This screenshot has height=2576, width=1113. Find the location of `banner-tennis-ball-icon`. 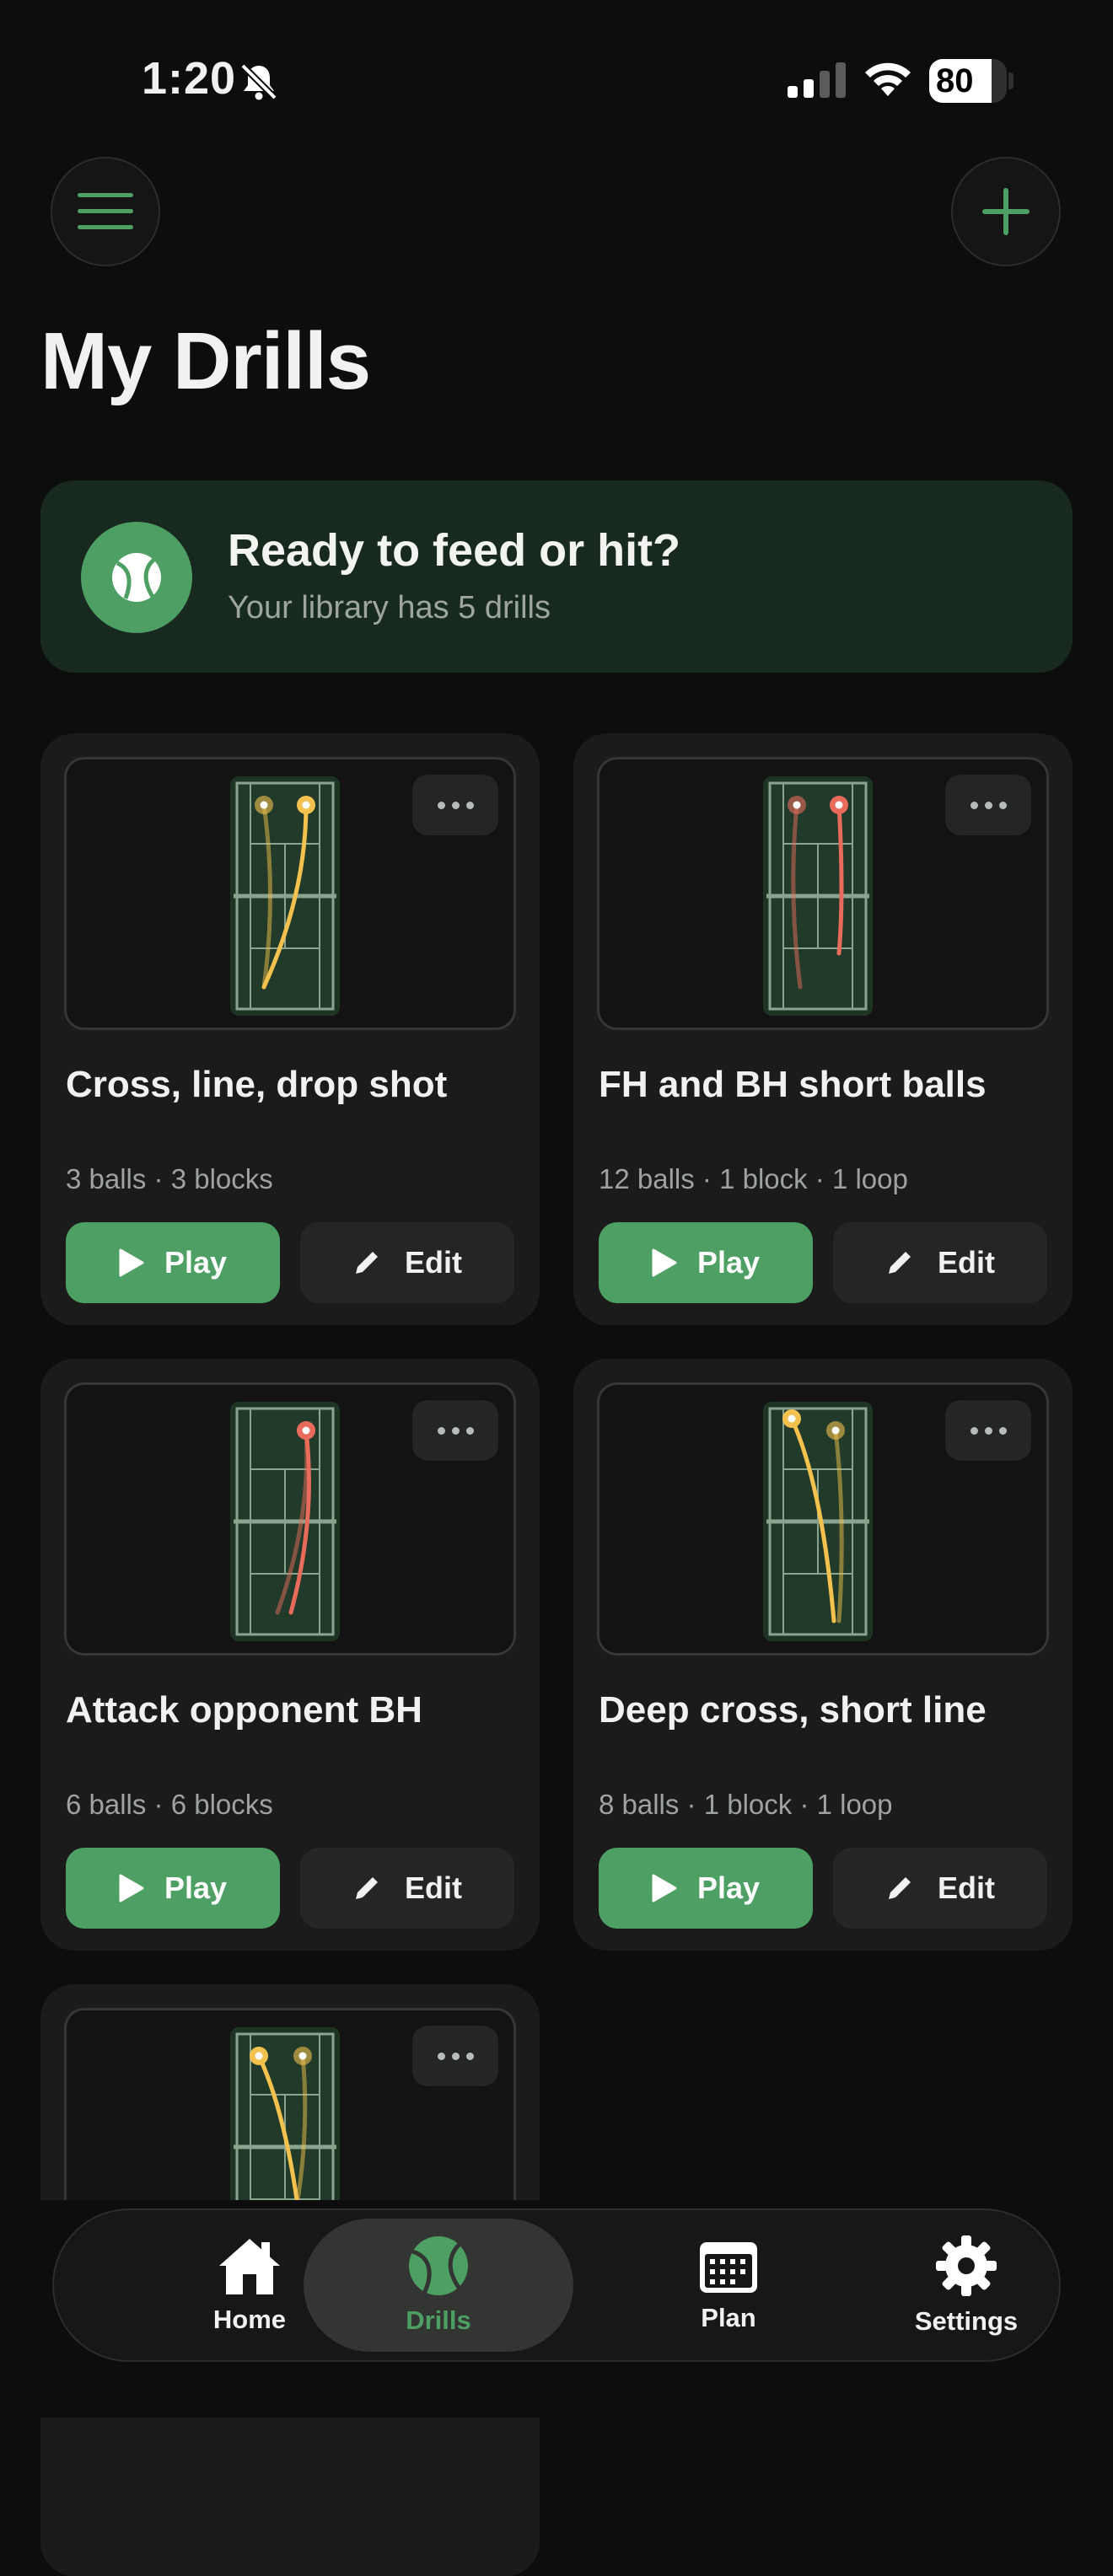

banner-tennis-ball-icon is located at coordinates (136, 577).